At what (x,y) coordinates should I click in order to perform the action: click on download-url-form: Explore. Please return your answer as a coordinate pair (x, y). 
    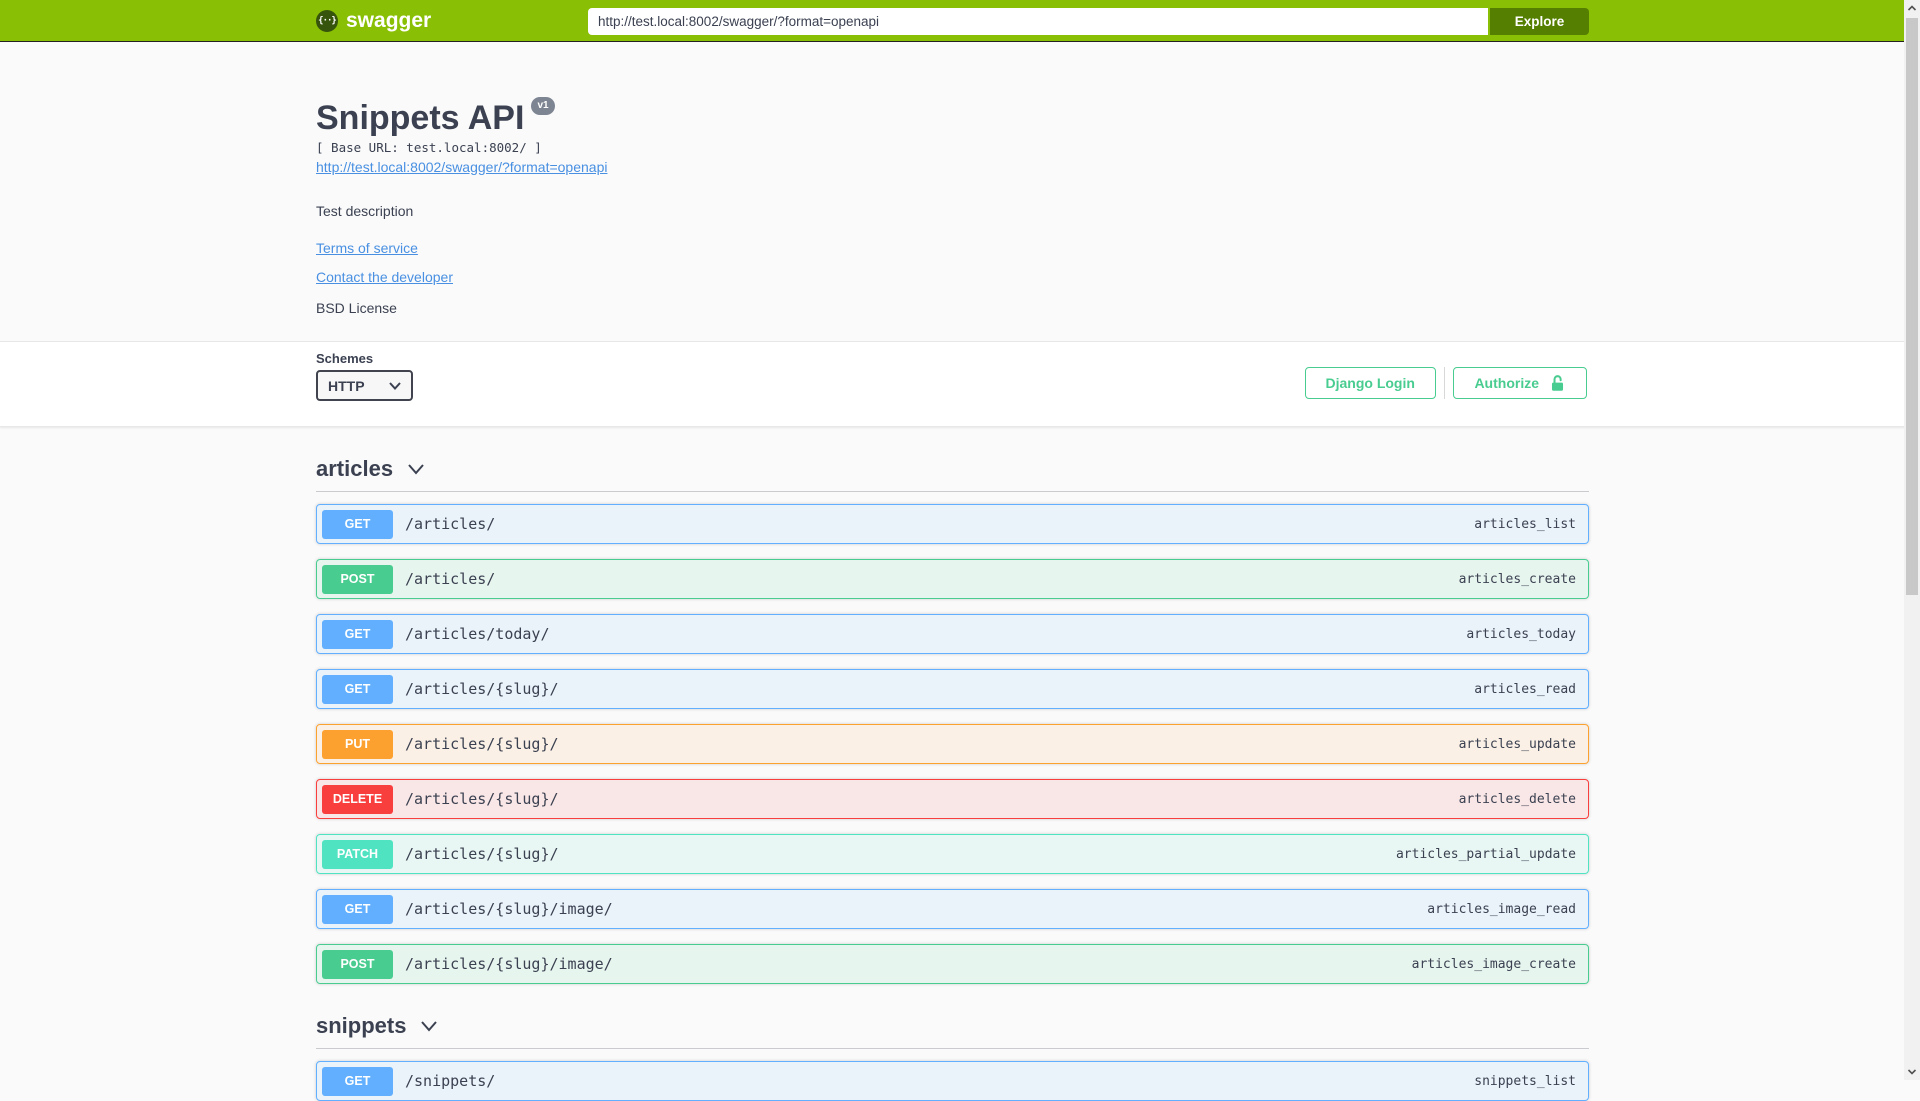
    Looking at the image, I should click on (1088, 21).